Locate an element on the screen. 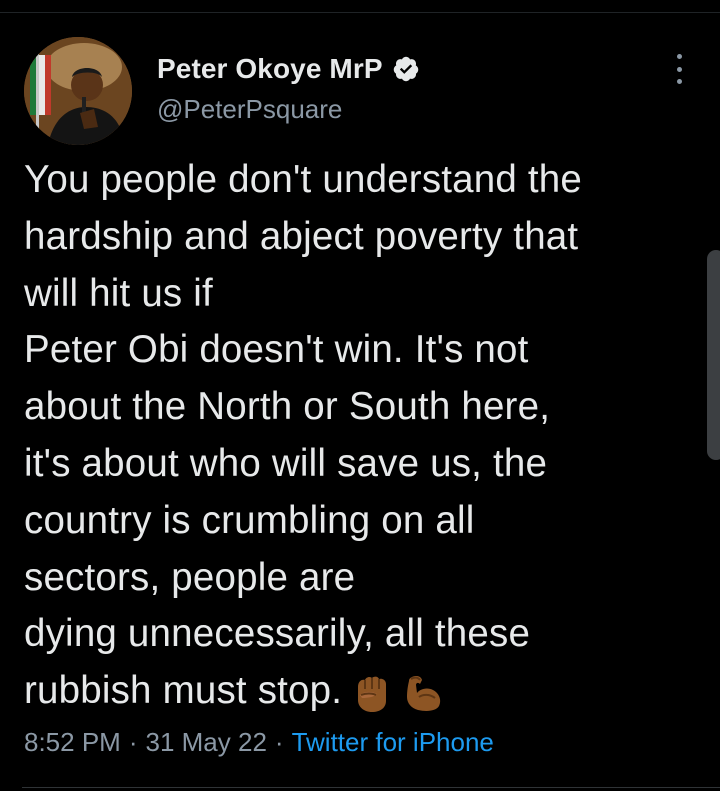 This screenshot has width=720, height=791. tweet-meta: 8:52 PM · 31 May 22 · Twitter for iPhone is located at coordinates (259, 742).